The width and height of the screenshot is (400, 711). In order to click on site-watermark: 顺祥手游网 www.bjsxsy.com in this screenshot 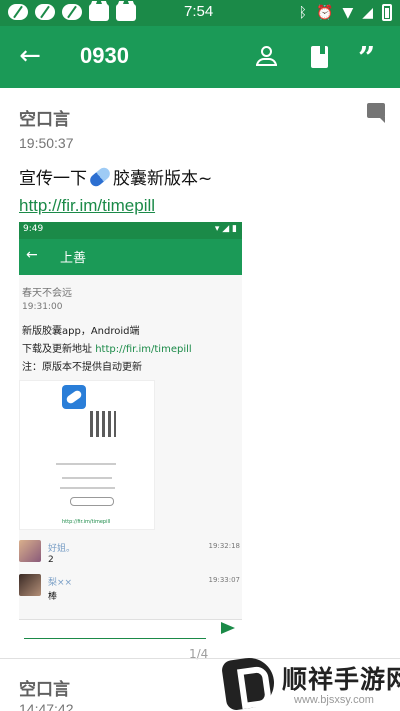, I will do `click(305, 682)`.